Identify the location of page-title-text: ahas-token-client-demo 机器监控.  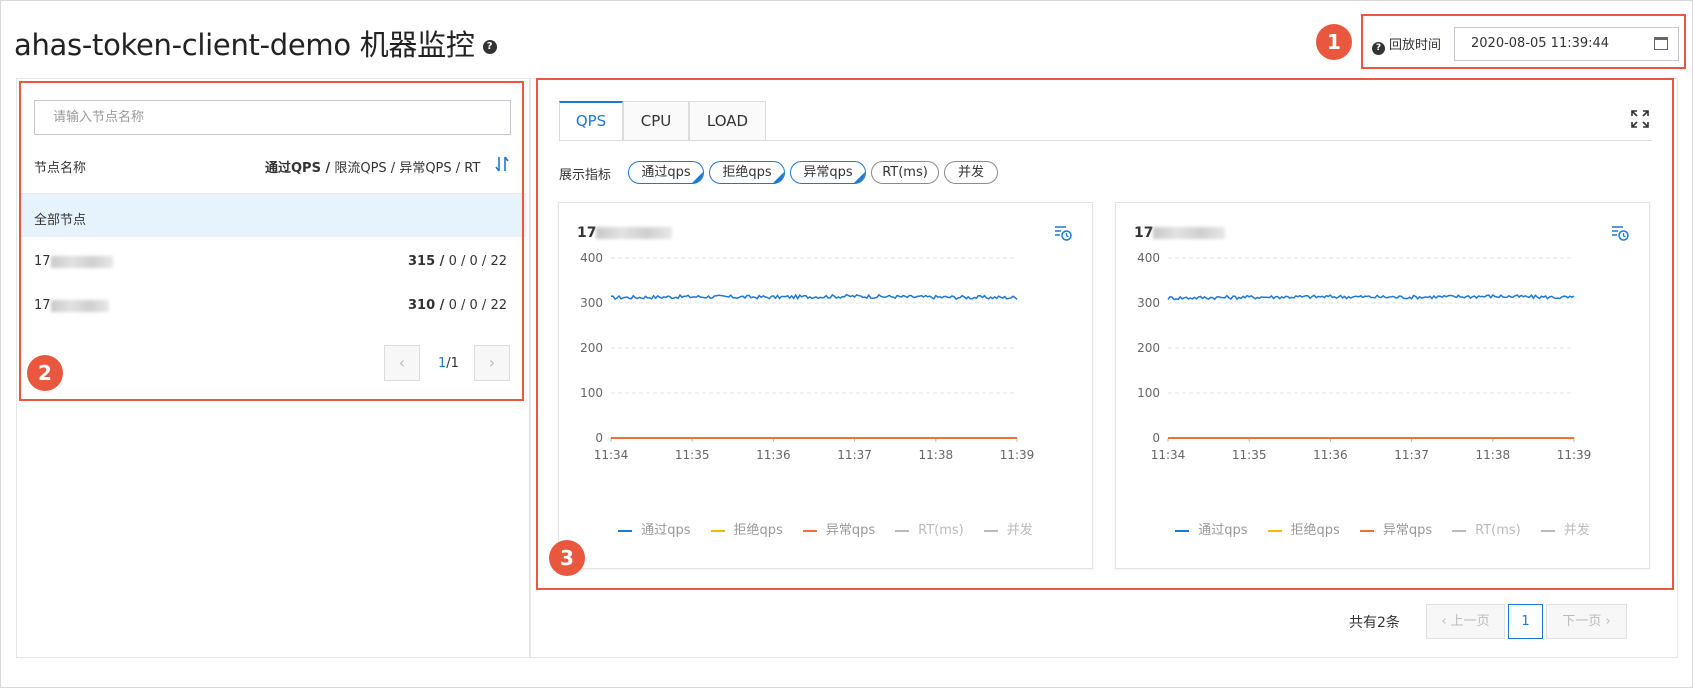
(244, 45).